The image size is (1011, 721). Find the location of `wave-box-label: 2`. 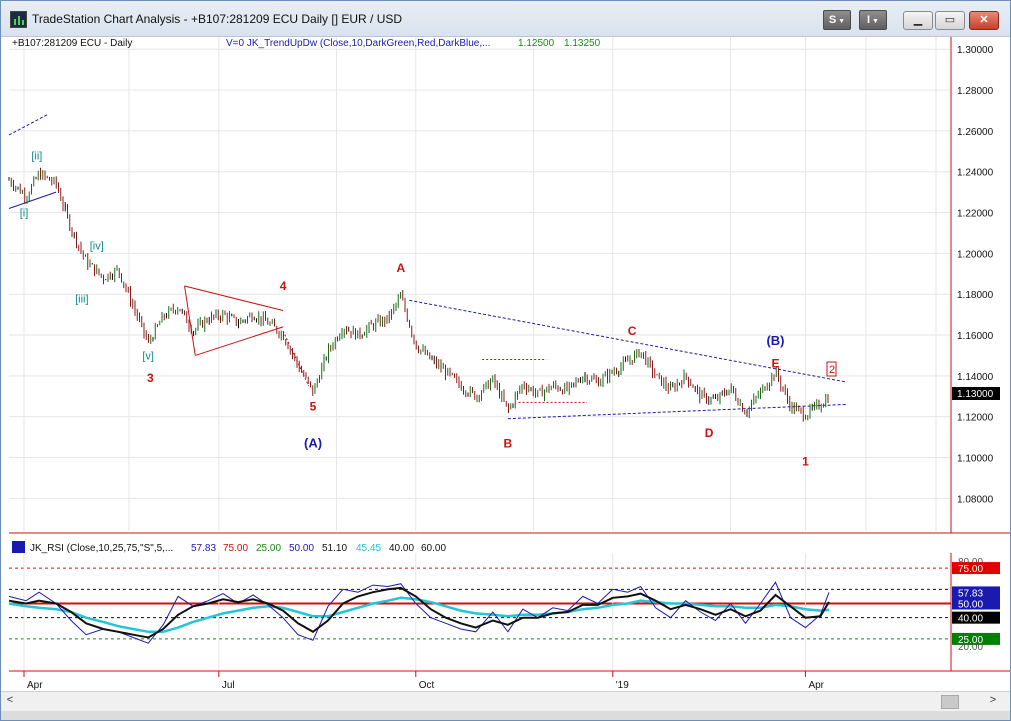

wave-box-label: 2 is located at coordinates (832, 370).